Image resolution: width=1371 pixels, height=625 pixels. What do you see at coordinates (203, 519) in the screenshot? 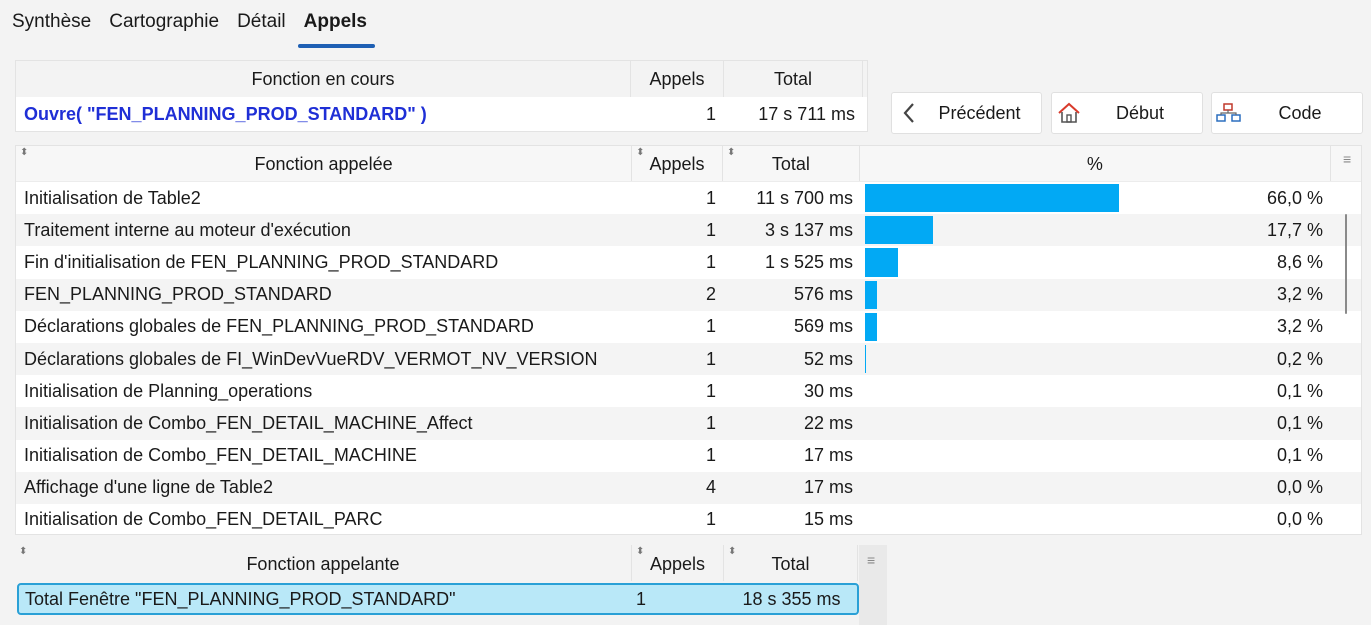
I see `called-function-name: Initialisation de Combo_FEN_DETAIL_PARC` at bounding box center [203, 519].